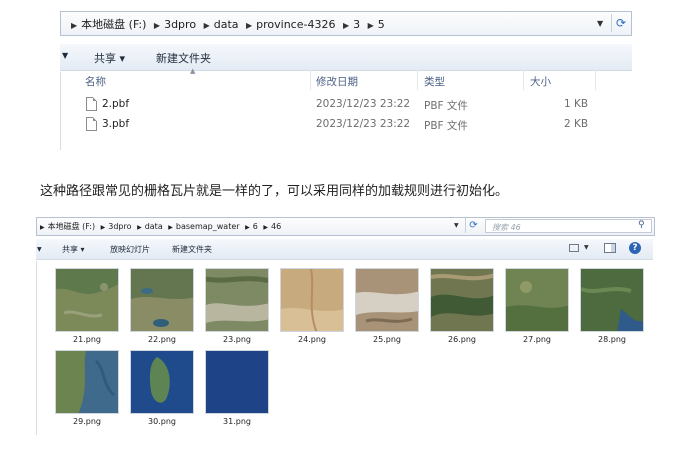 The height and width of the screenshot is (453, 680). I want to click on help-icon: ?, so click(635, 248).